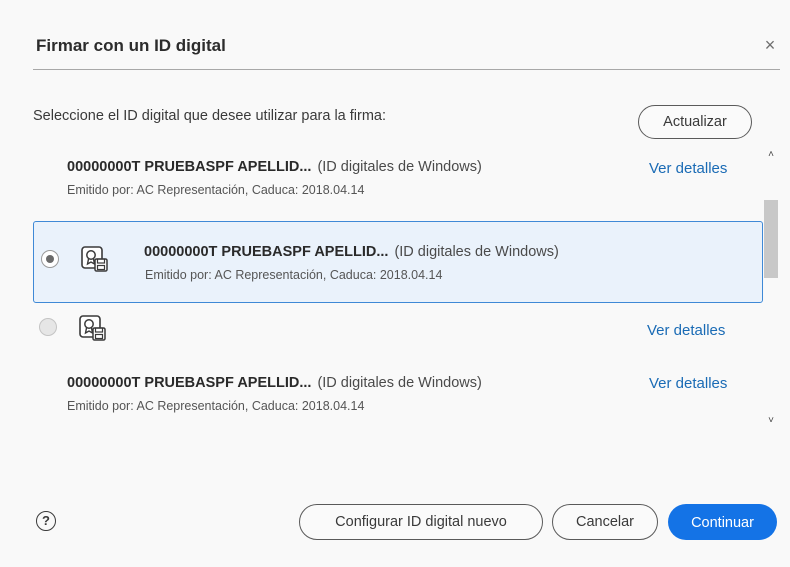 The width and height of the screenshot is (790, 567). Describe the element at coordinates (722, 522) in the screenshot. I see `continue-button: Continuar` at that location.